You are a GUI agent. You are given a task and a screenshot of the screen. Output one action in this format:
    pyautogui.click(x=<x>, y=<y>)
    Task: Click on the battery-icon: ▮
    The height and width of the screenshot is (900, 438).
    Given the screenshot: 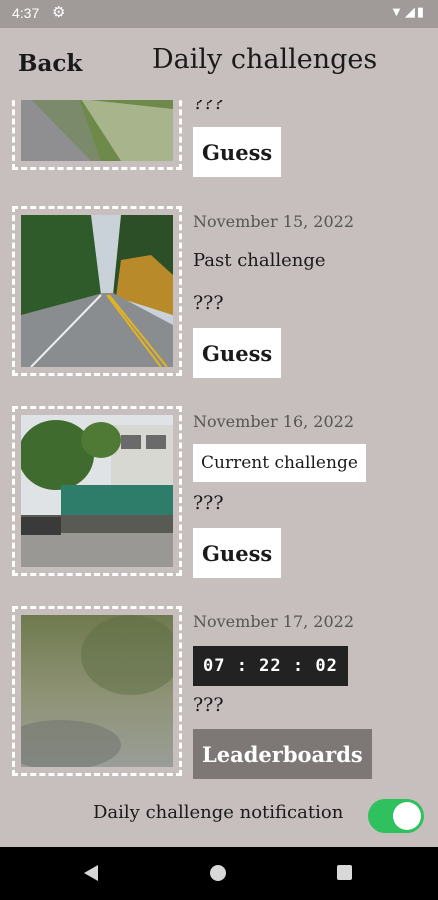 What is the action you would take?
    pyautogui.click(x=421, y=11)
    